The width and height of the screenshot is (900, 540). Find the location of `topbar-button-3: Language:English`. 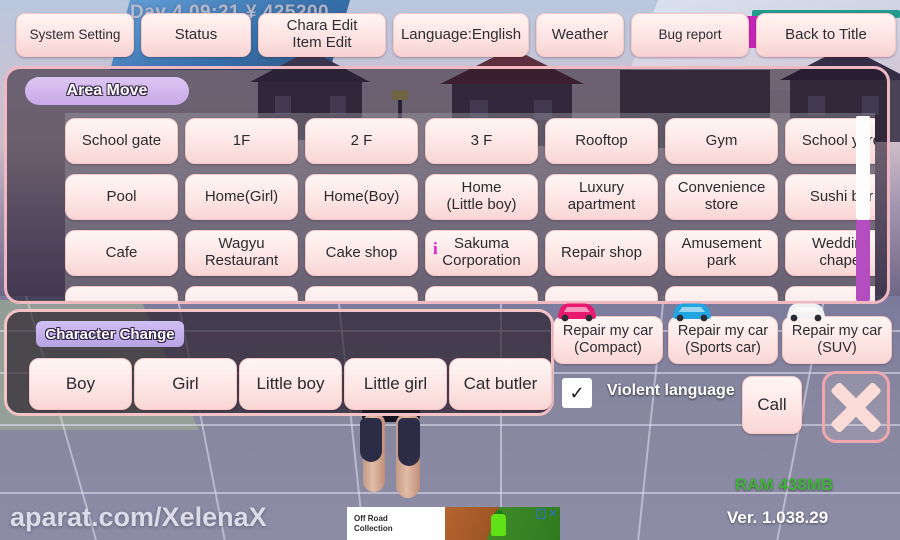

topbar-button-3: Language:English is located at coordinates (461, 35).